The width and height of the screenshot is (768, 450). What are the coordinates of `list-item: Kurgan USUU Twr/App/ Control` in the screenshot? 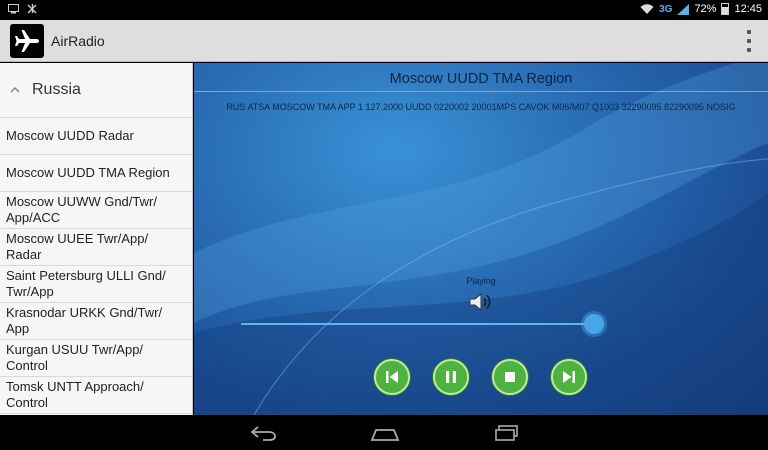 It's located at (96, 358).